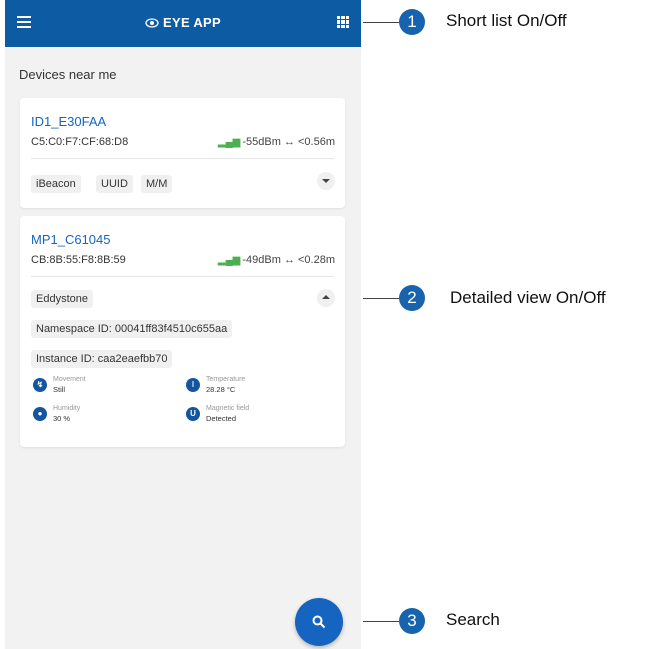 This screenshot has width=659, height=649. Describe the element at coordinates (412, 22) in the screenshot. I see `callout-number-1: 1` at that location.